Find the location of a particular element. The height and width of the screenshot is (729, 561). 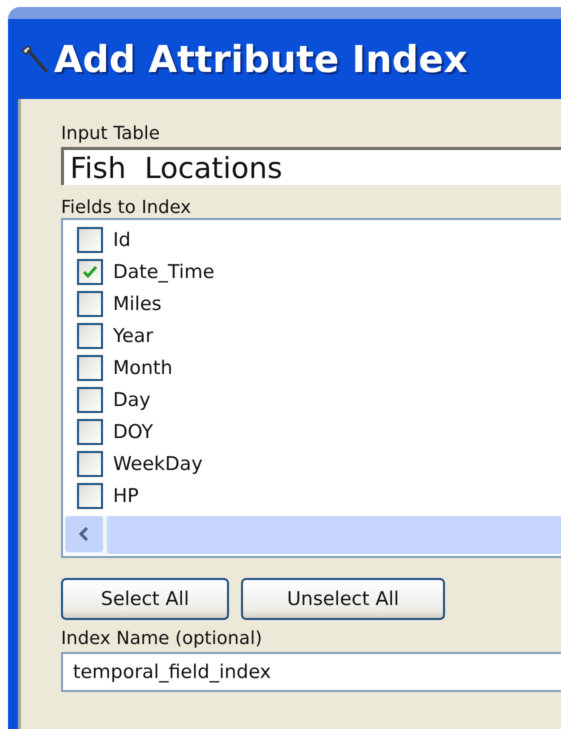

field-name: Date_Time is located at coordinates (163, 272).